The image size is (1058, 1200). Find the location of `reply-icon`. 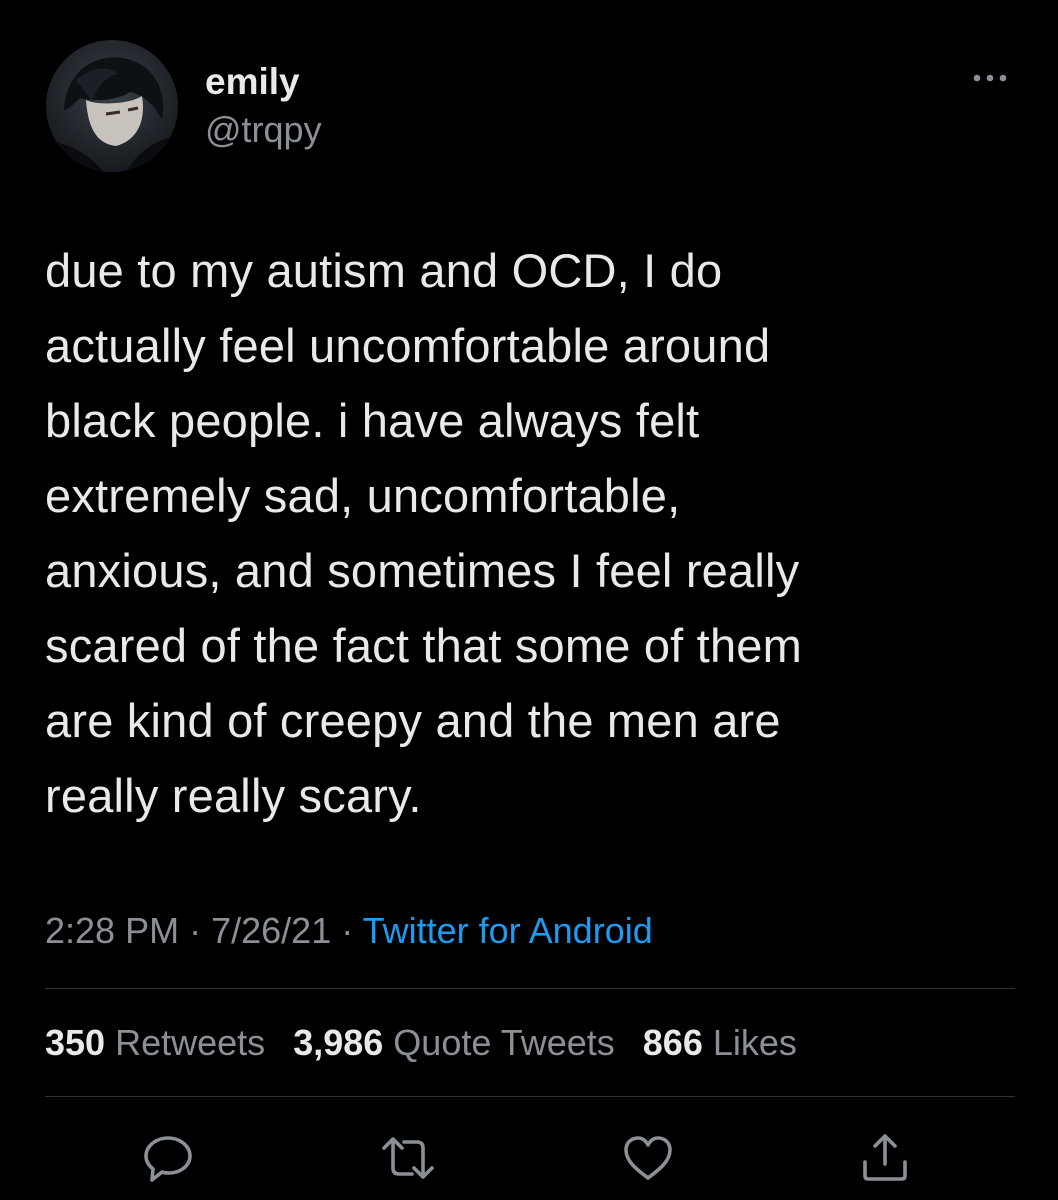

reply-icon is located at coordinates (168, 1159).